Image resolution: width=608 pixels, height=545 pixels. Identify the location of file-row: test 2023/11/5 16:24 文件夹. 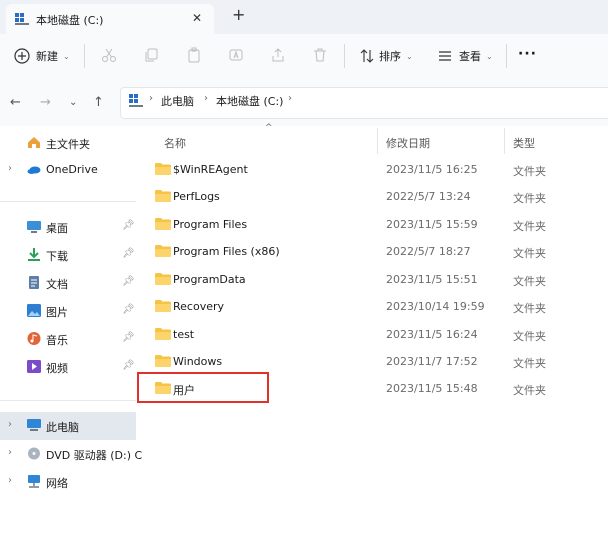
(372, 334).